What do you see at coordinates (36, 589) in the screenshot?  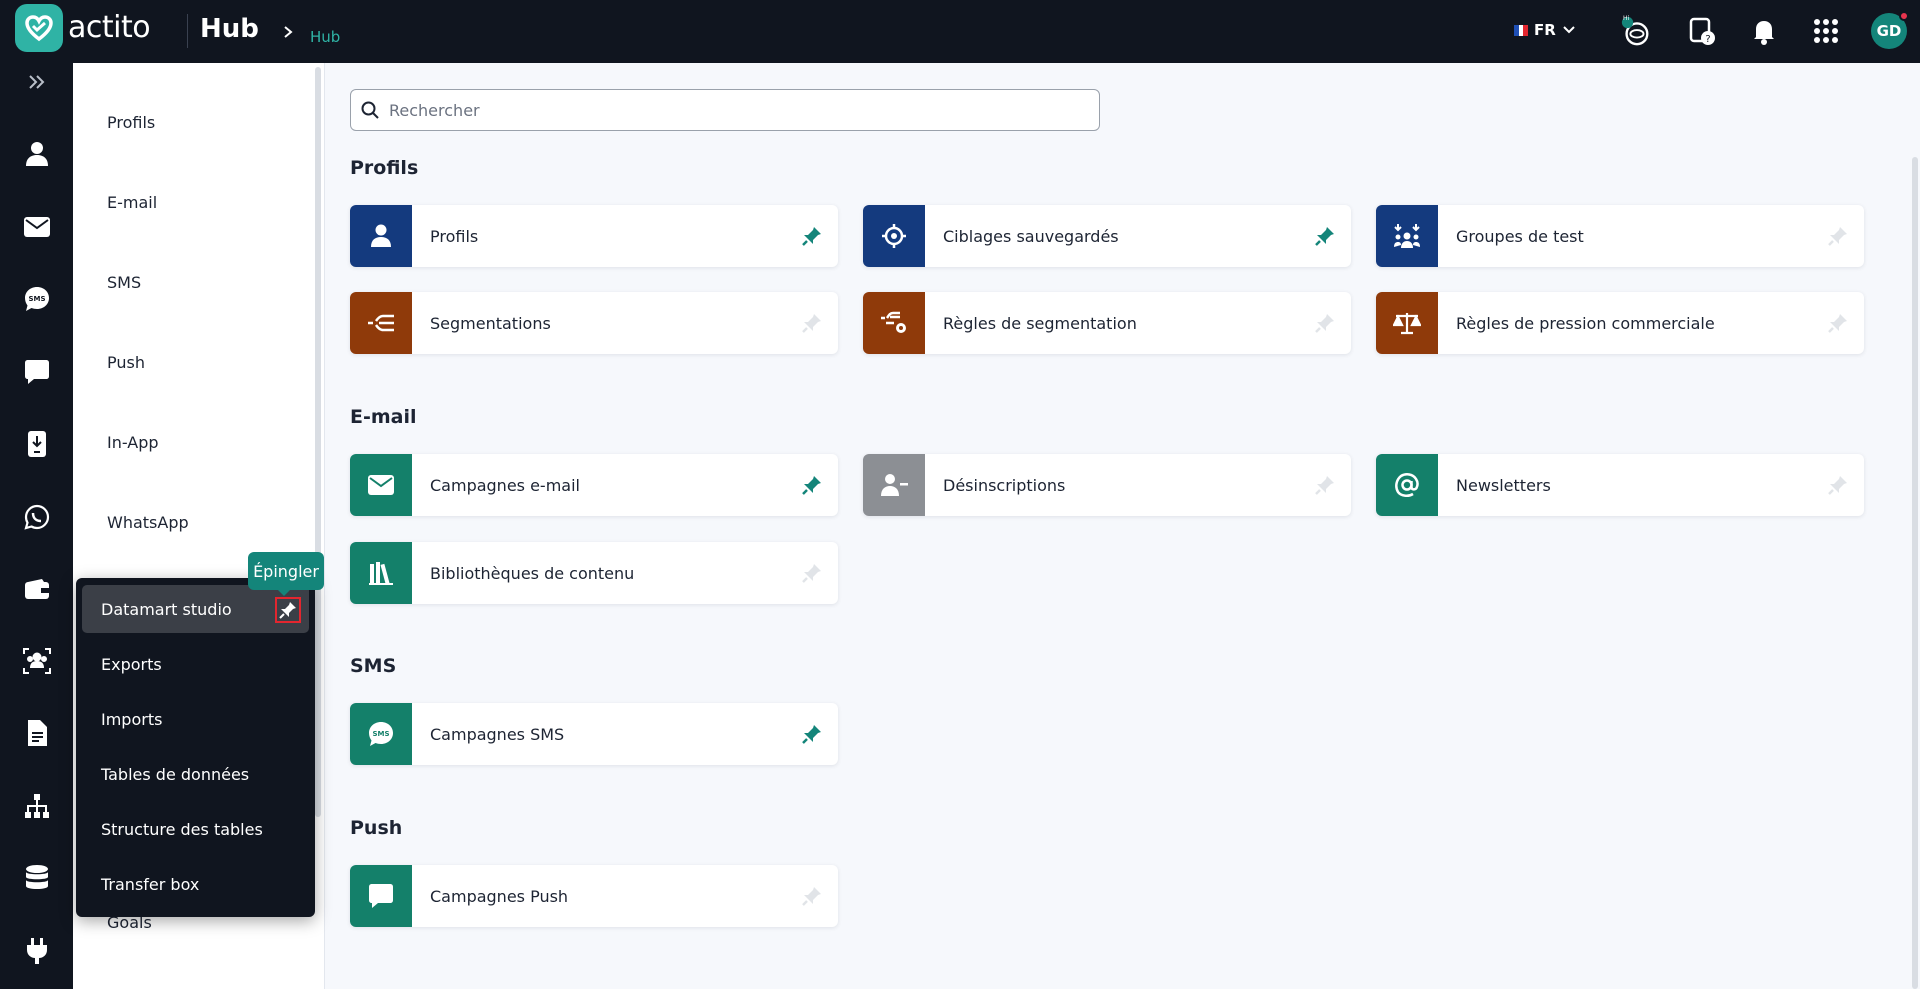 I see `wallet-icon` at bounding box center [36, 589].